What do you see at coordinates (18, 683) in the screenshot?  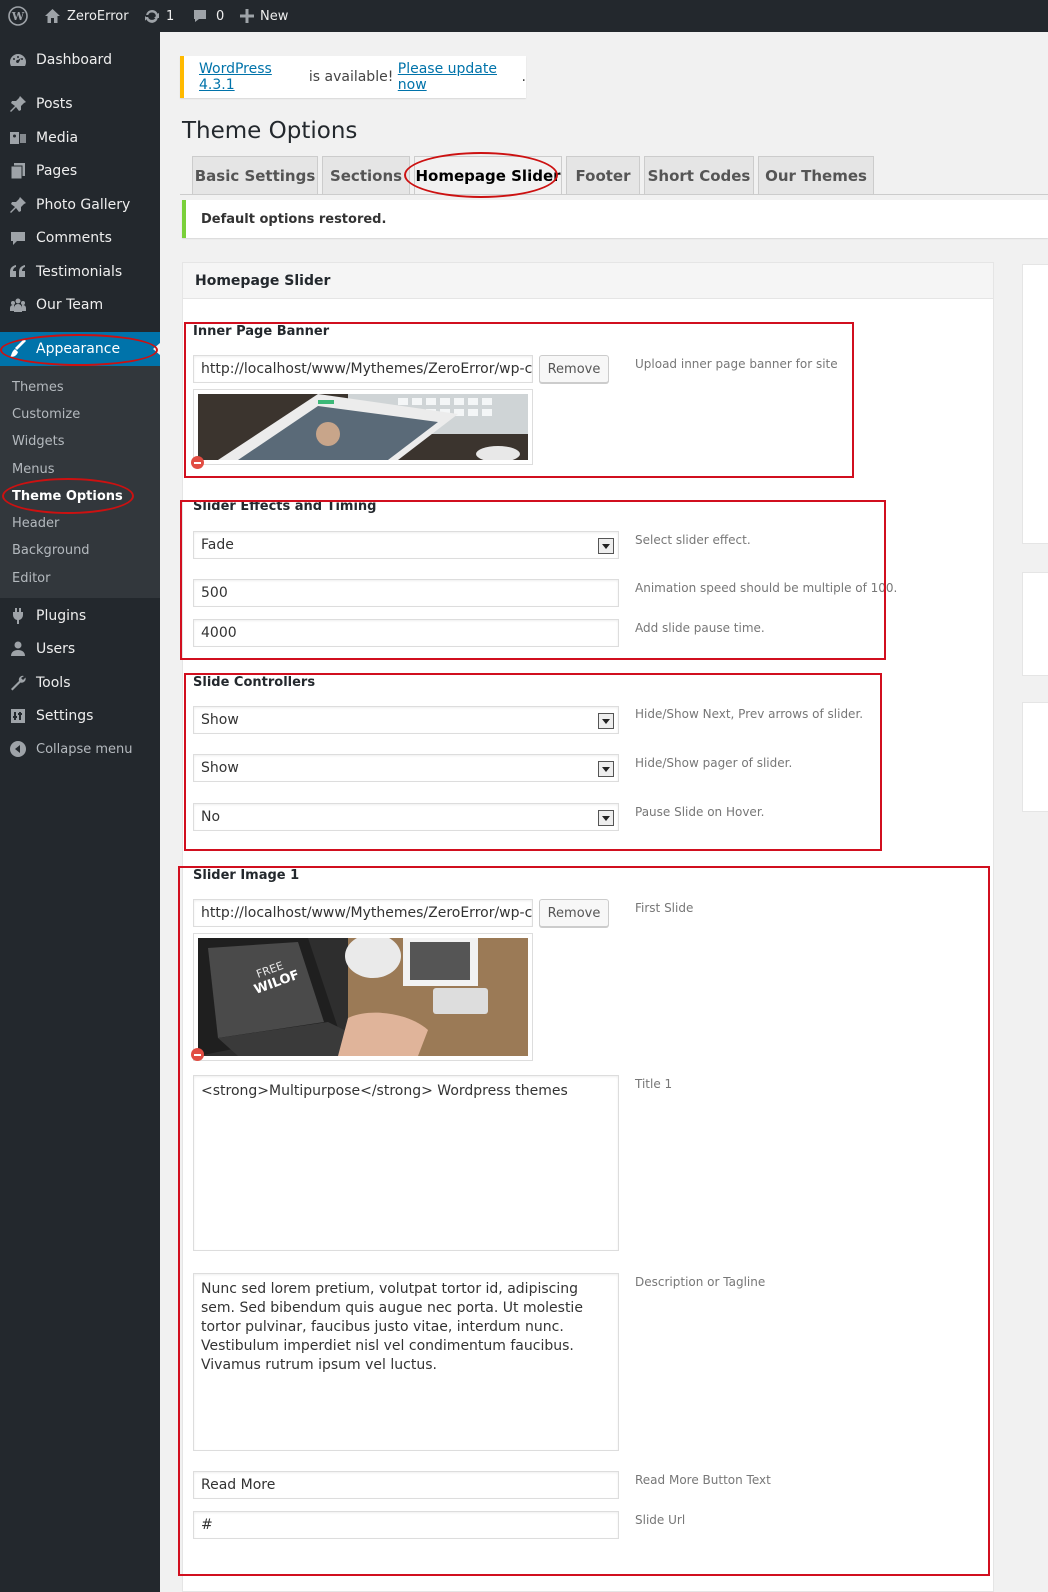 I see `wrench-icon` at bounding box center [18, 683].